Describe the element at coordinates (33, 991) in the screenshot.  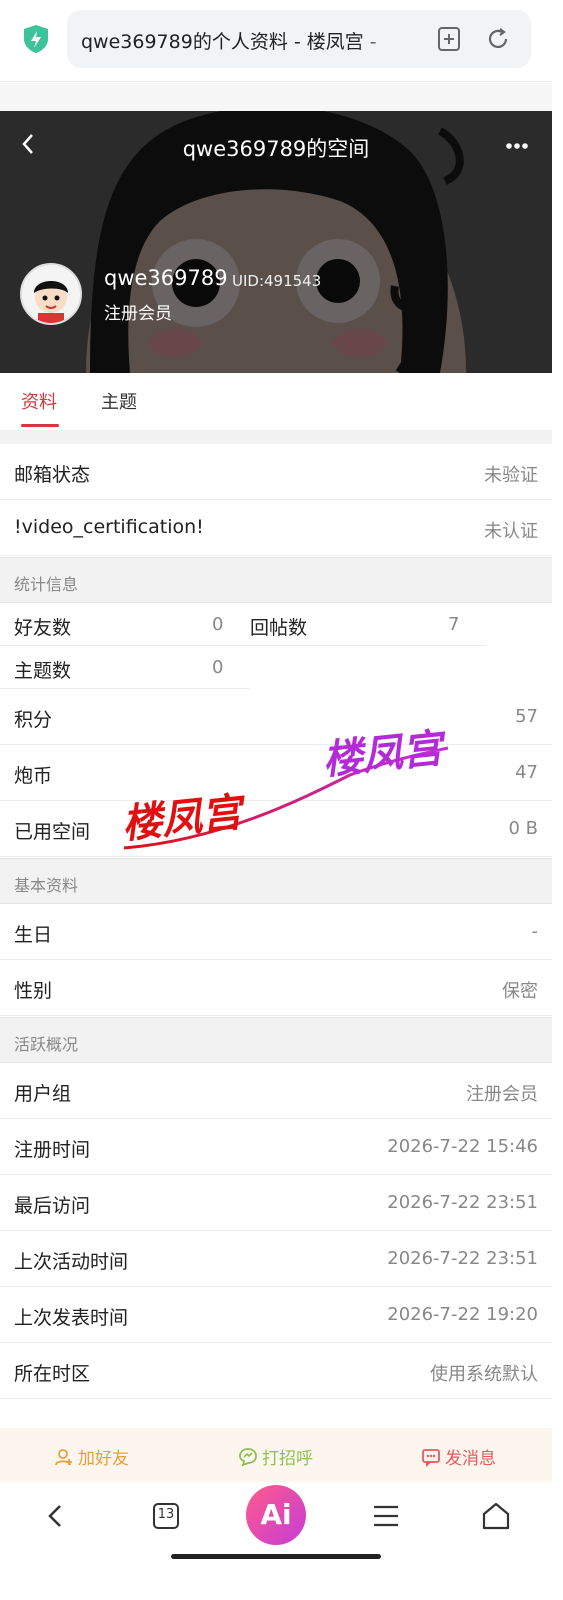
I see `row-label: 性别` at that location.